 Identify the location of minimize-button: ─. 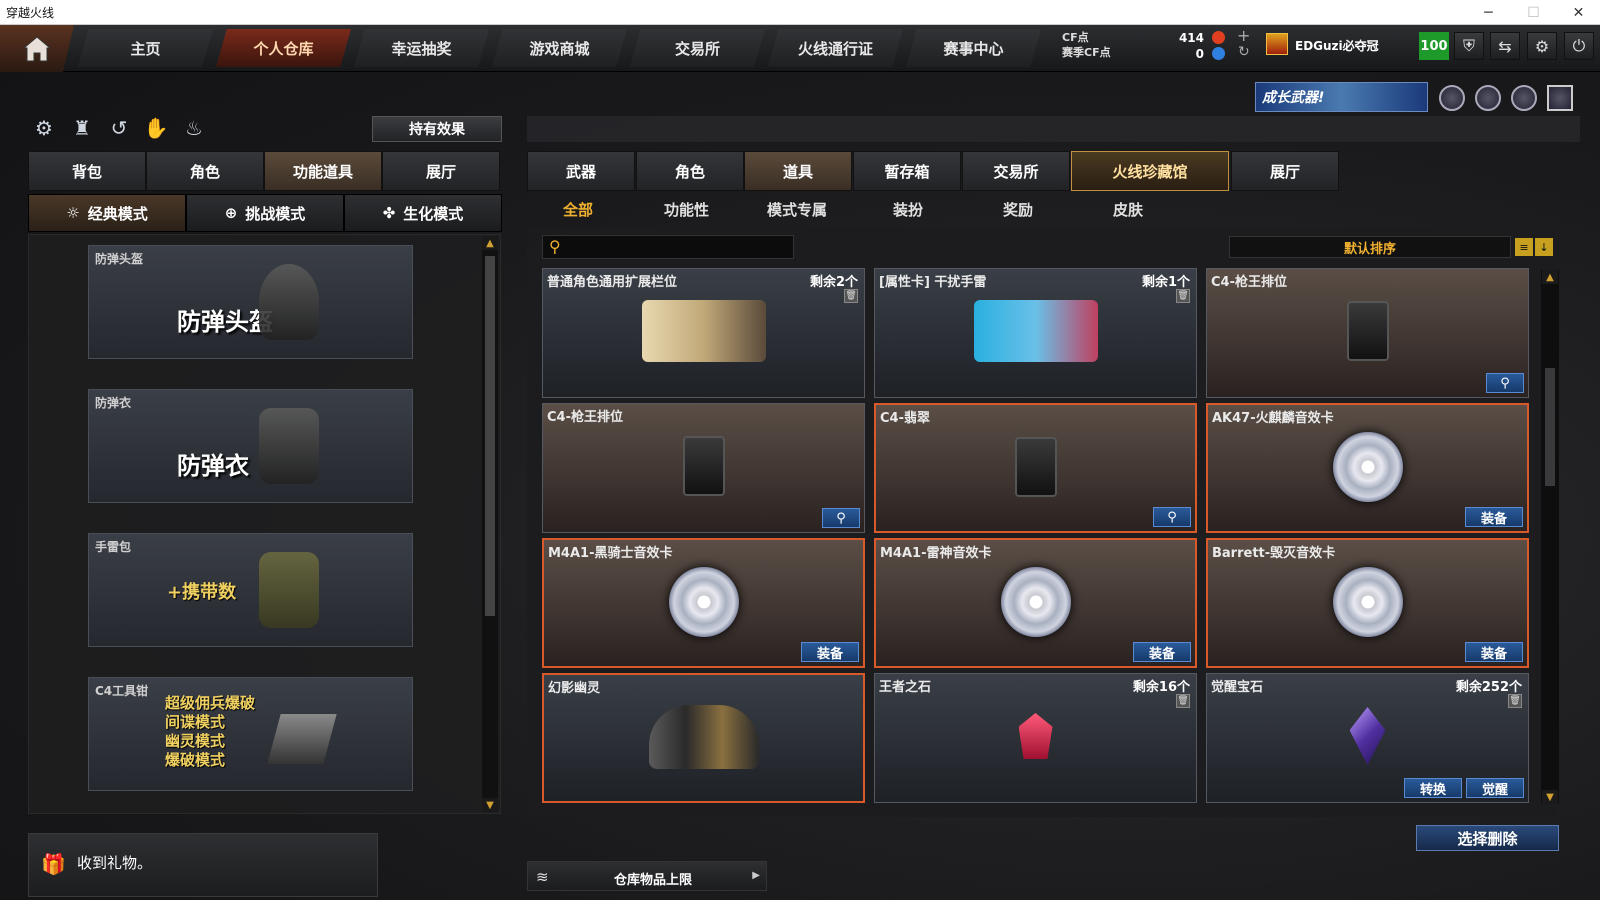
(1488, 12).